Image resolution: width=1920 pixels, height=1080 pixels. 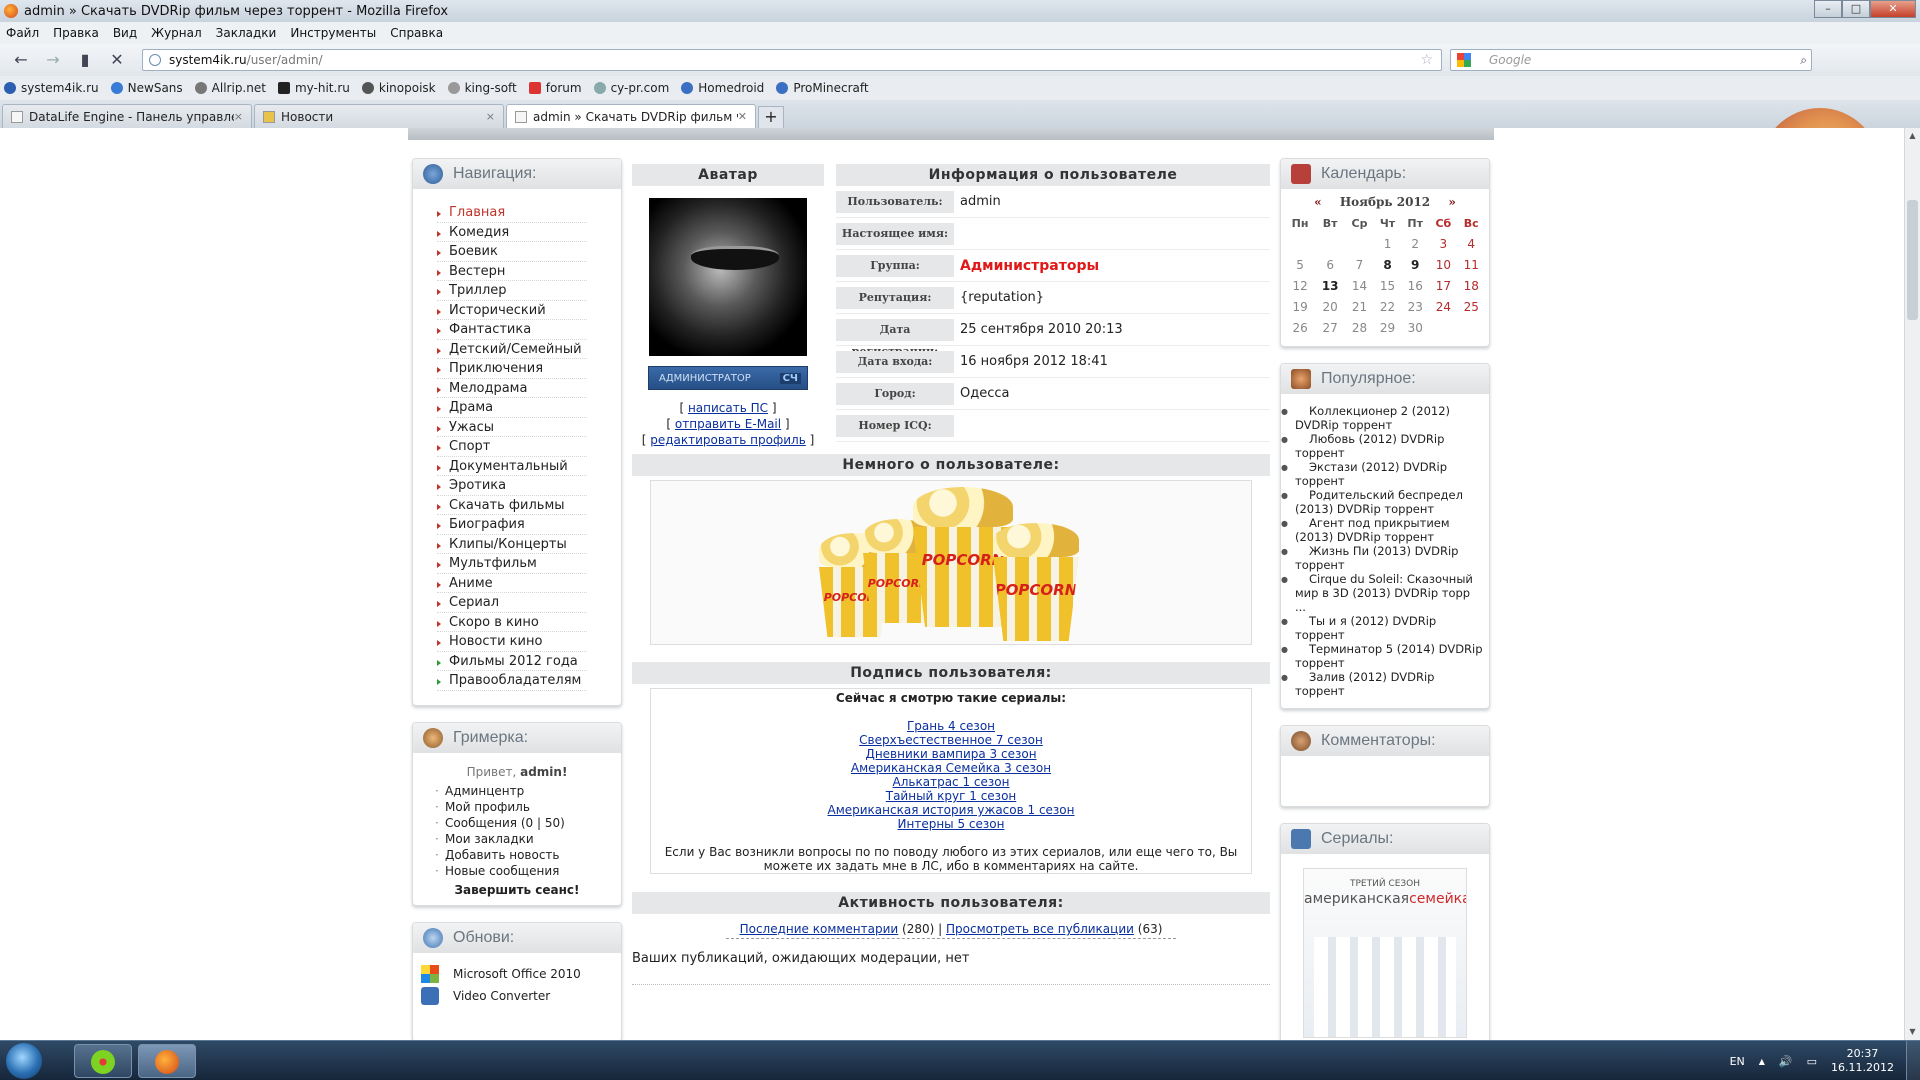 What do you see at coordinates (379, 116) in the screenshot?
I see `tab-news: Новости ×` at bounding box center [379, 116].